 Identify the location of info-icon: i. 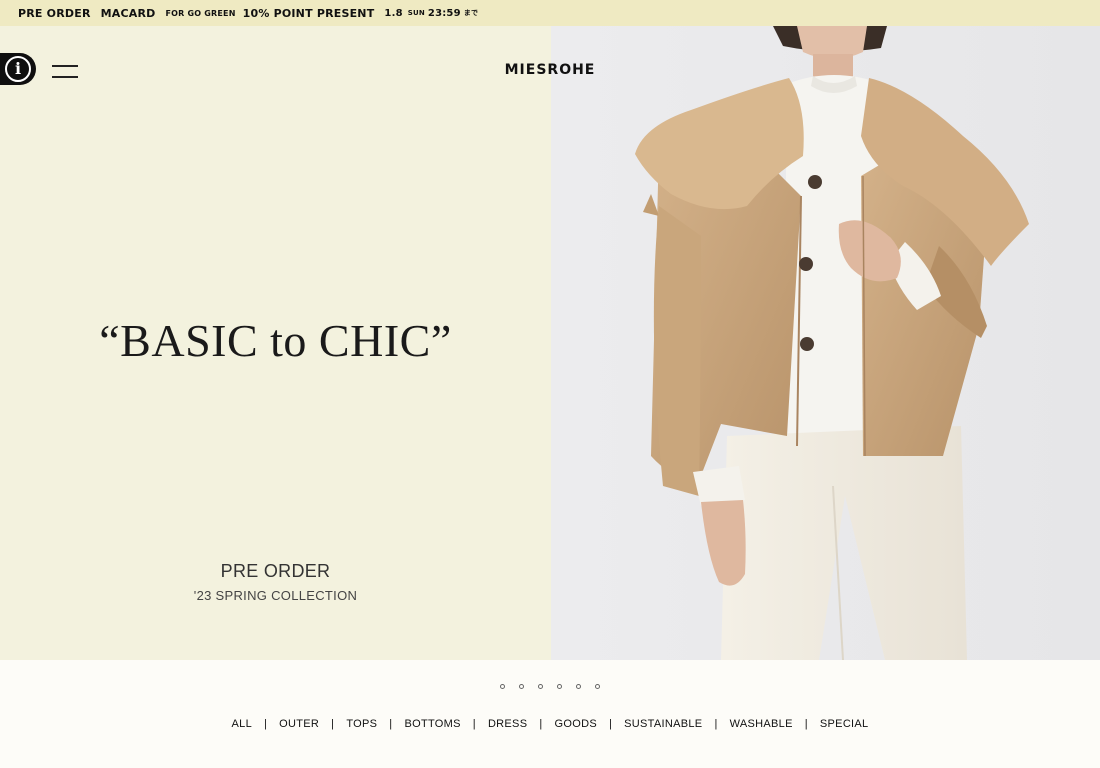
(18, 69).